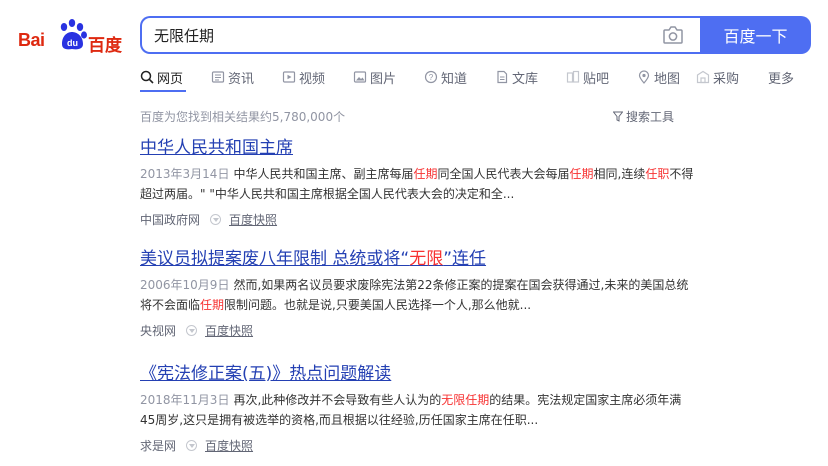 The image size is (828, 466). I want to click on text-segment: 相同,连续, so click(619, 174).